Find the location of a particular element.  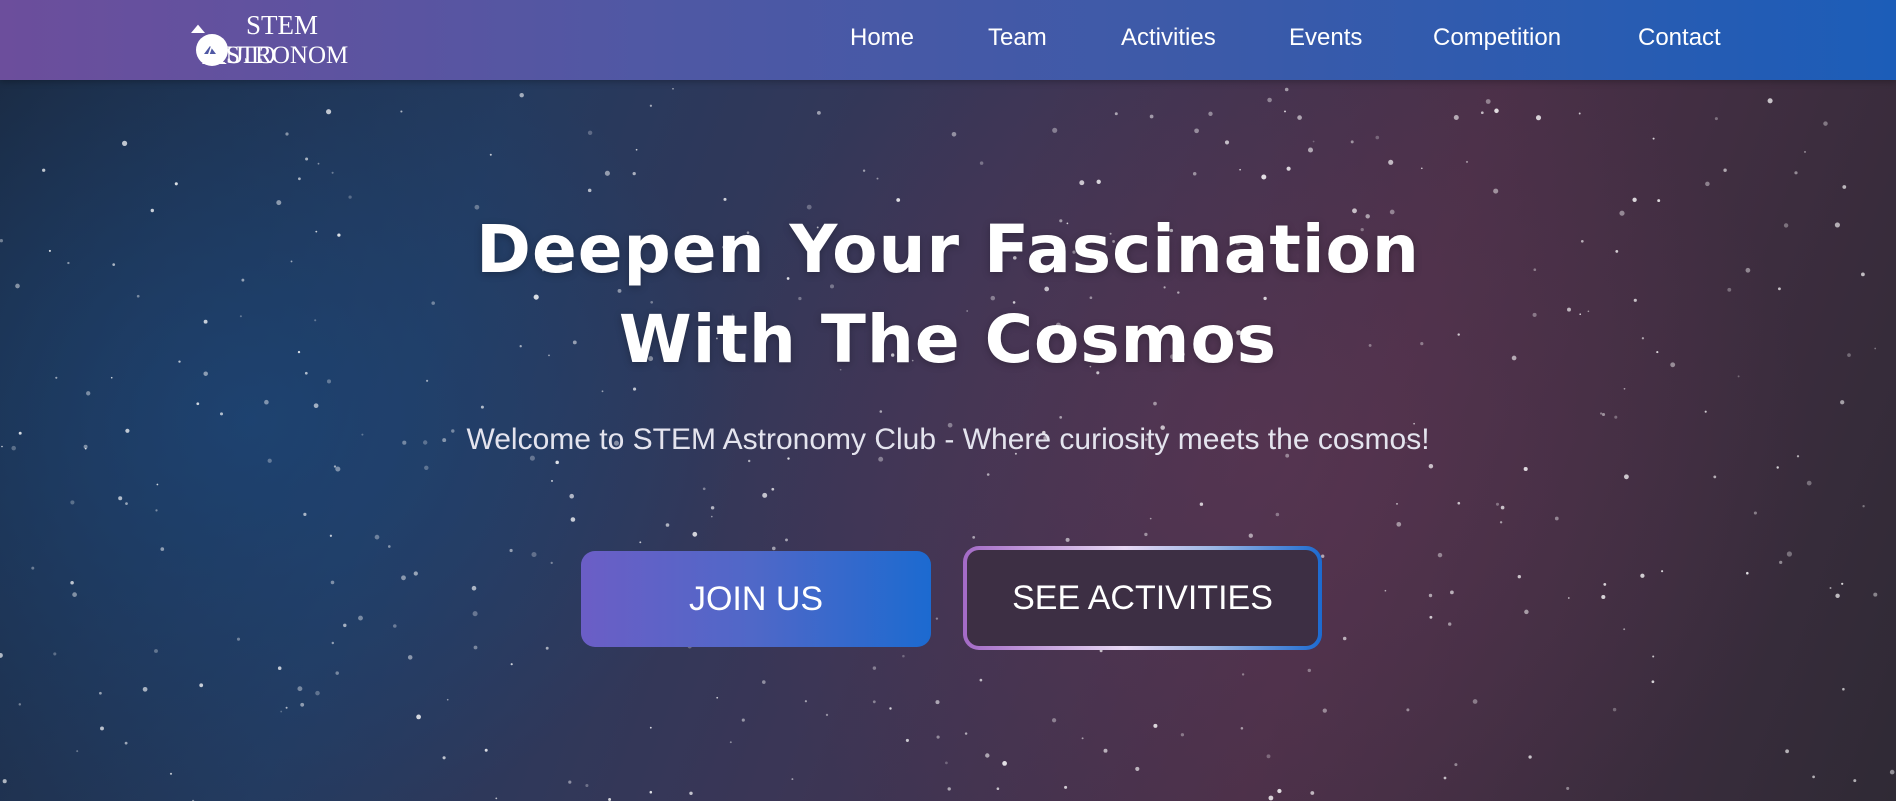

svg-text: STEM is located at coordinates (282, 25).